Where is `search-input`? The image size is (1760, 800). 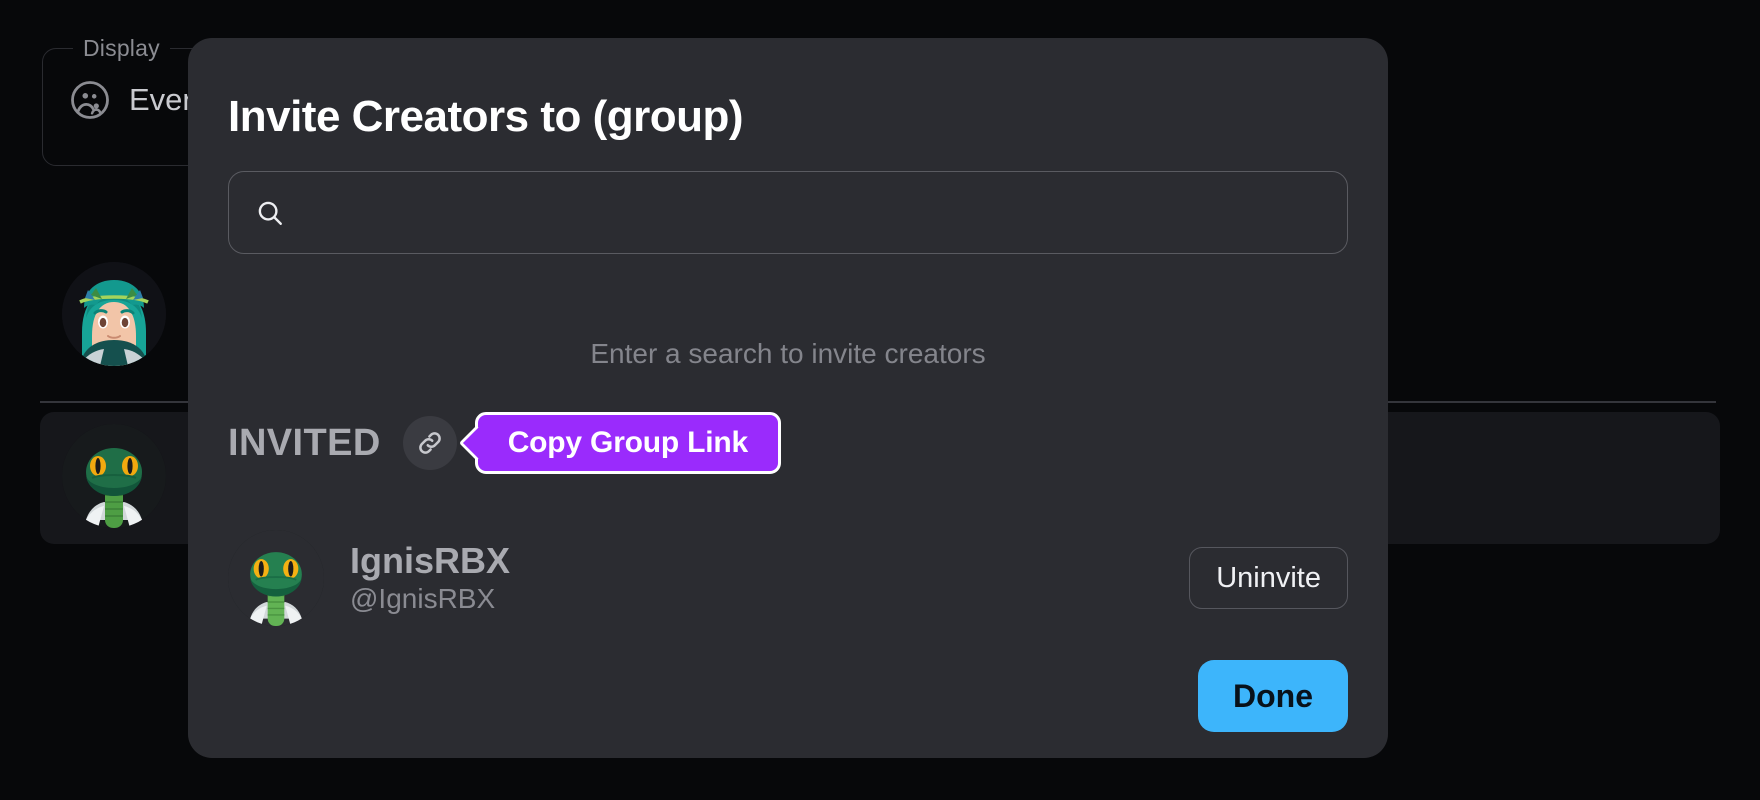
search-input is located at coordinates (811, 212).